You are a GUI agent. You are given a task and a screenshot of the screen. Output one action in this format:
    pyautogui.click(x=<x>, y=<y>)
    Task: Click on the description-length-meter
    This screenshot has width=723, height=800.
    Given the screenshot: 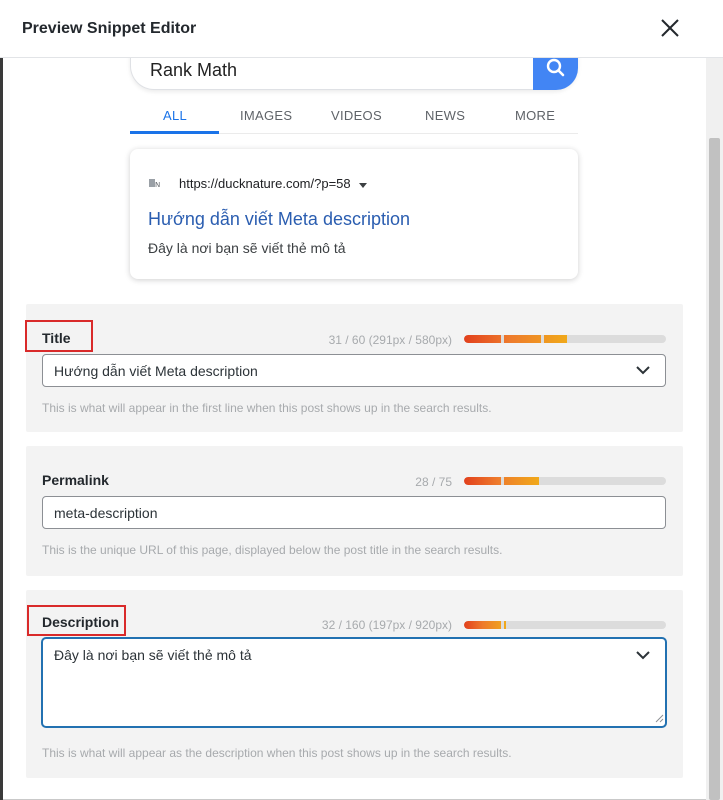 What is the action you would take?
    pyautogui.click(x=565, y=625)
    